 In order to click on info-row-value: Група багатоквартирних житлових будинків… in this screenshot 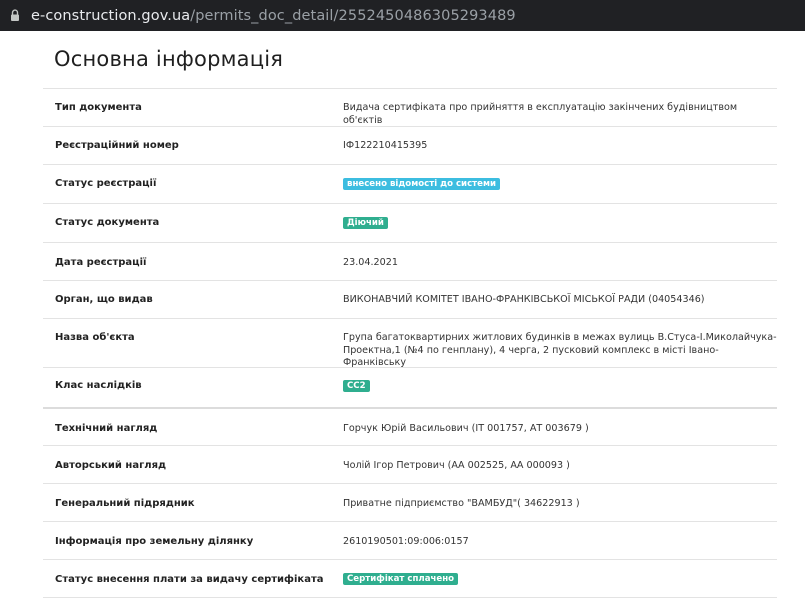, I will do `click(560, 350)`.